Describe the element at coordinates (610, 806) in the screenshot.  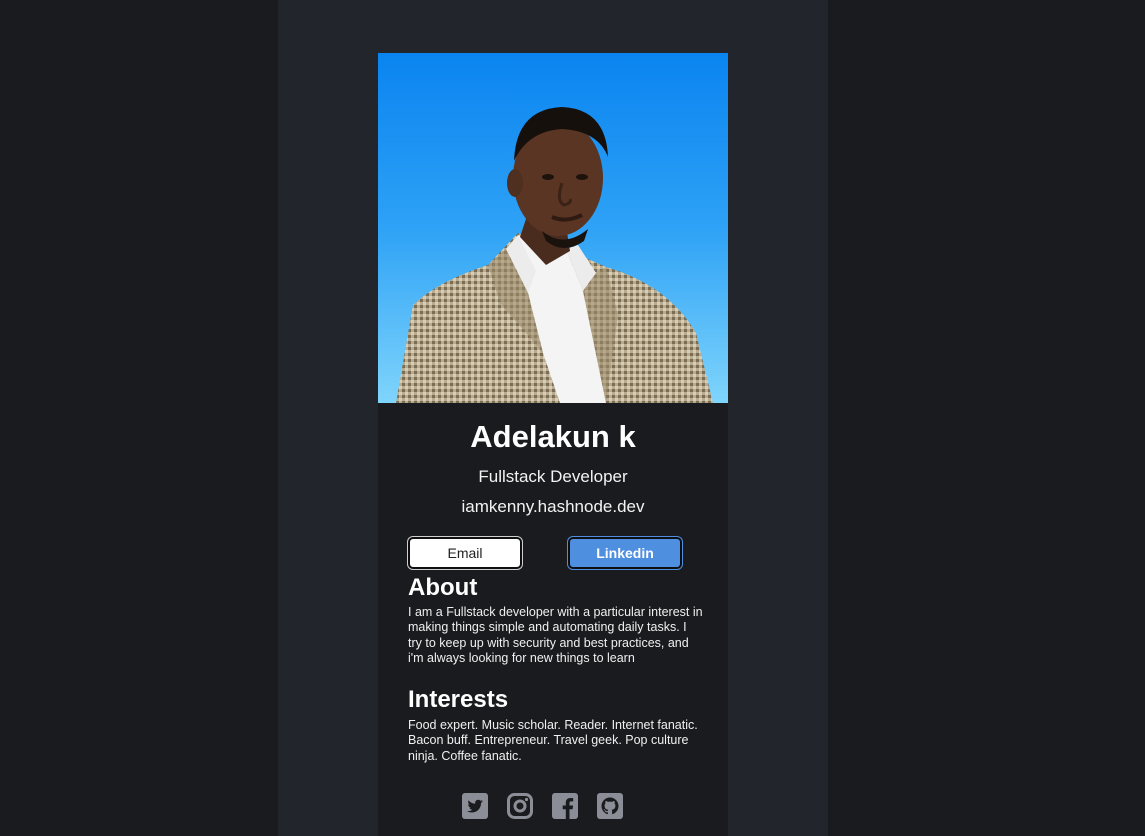
I see `github-icon` at that location.